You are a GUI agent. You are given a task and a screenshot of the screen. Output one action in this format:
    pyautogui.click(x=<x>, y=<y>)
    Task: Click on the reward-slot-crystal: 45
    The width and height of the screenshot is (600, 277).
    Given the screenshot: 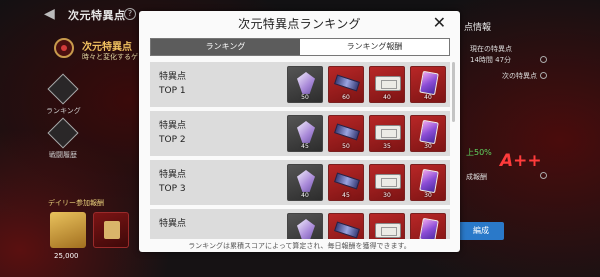 What is the action you would take?
    pyautogui.click(x=305, y=133)
    